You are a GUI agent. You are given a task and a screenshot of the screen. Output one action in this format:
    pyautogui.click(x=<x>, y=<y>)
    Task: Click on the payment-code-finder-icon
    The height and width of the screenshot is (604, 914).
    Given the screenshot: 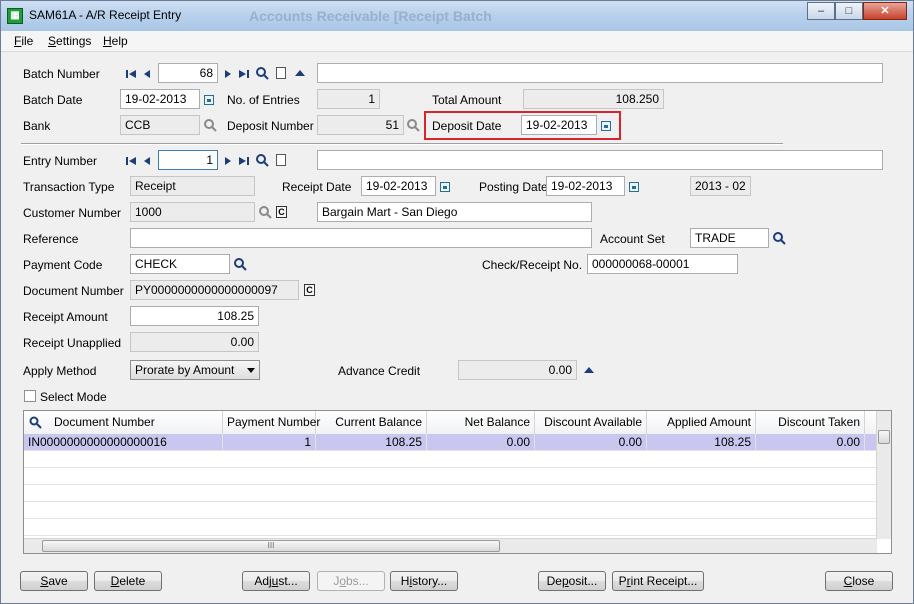 What is the action you would take?
    pyautogui.click(x=240, y=264)
    